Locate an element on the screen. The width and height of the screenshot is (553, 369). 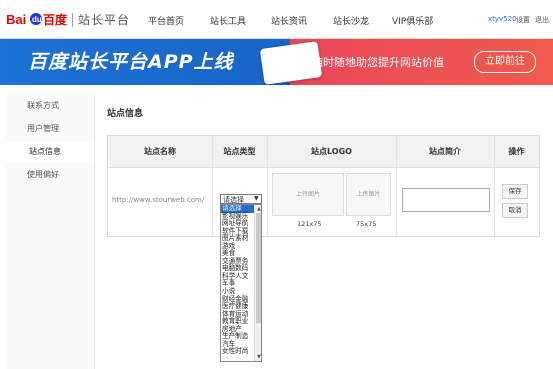
nav-webmaster-news: 站长资讯 is located at coordinates (289, 20).